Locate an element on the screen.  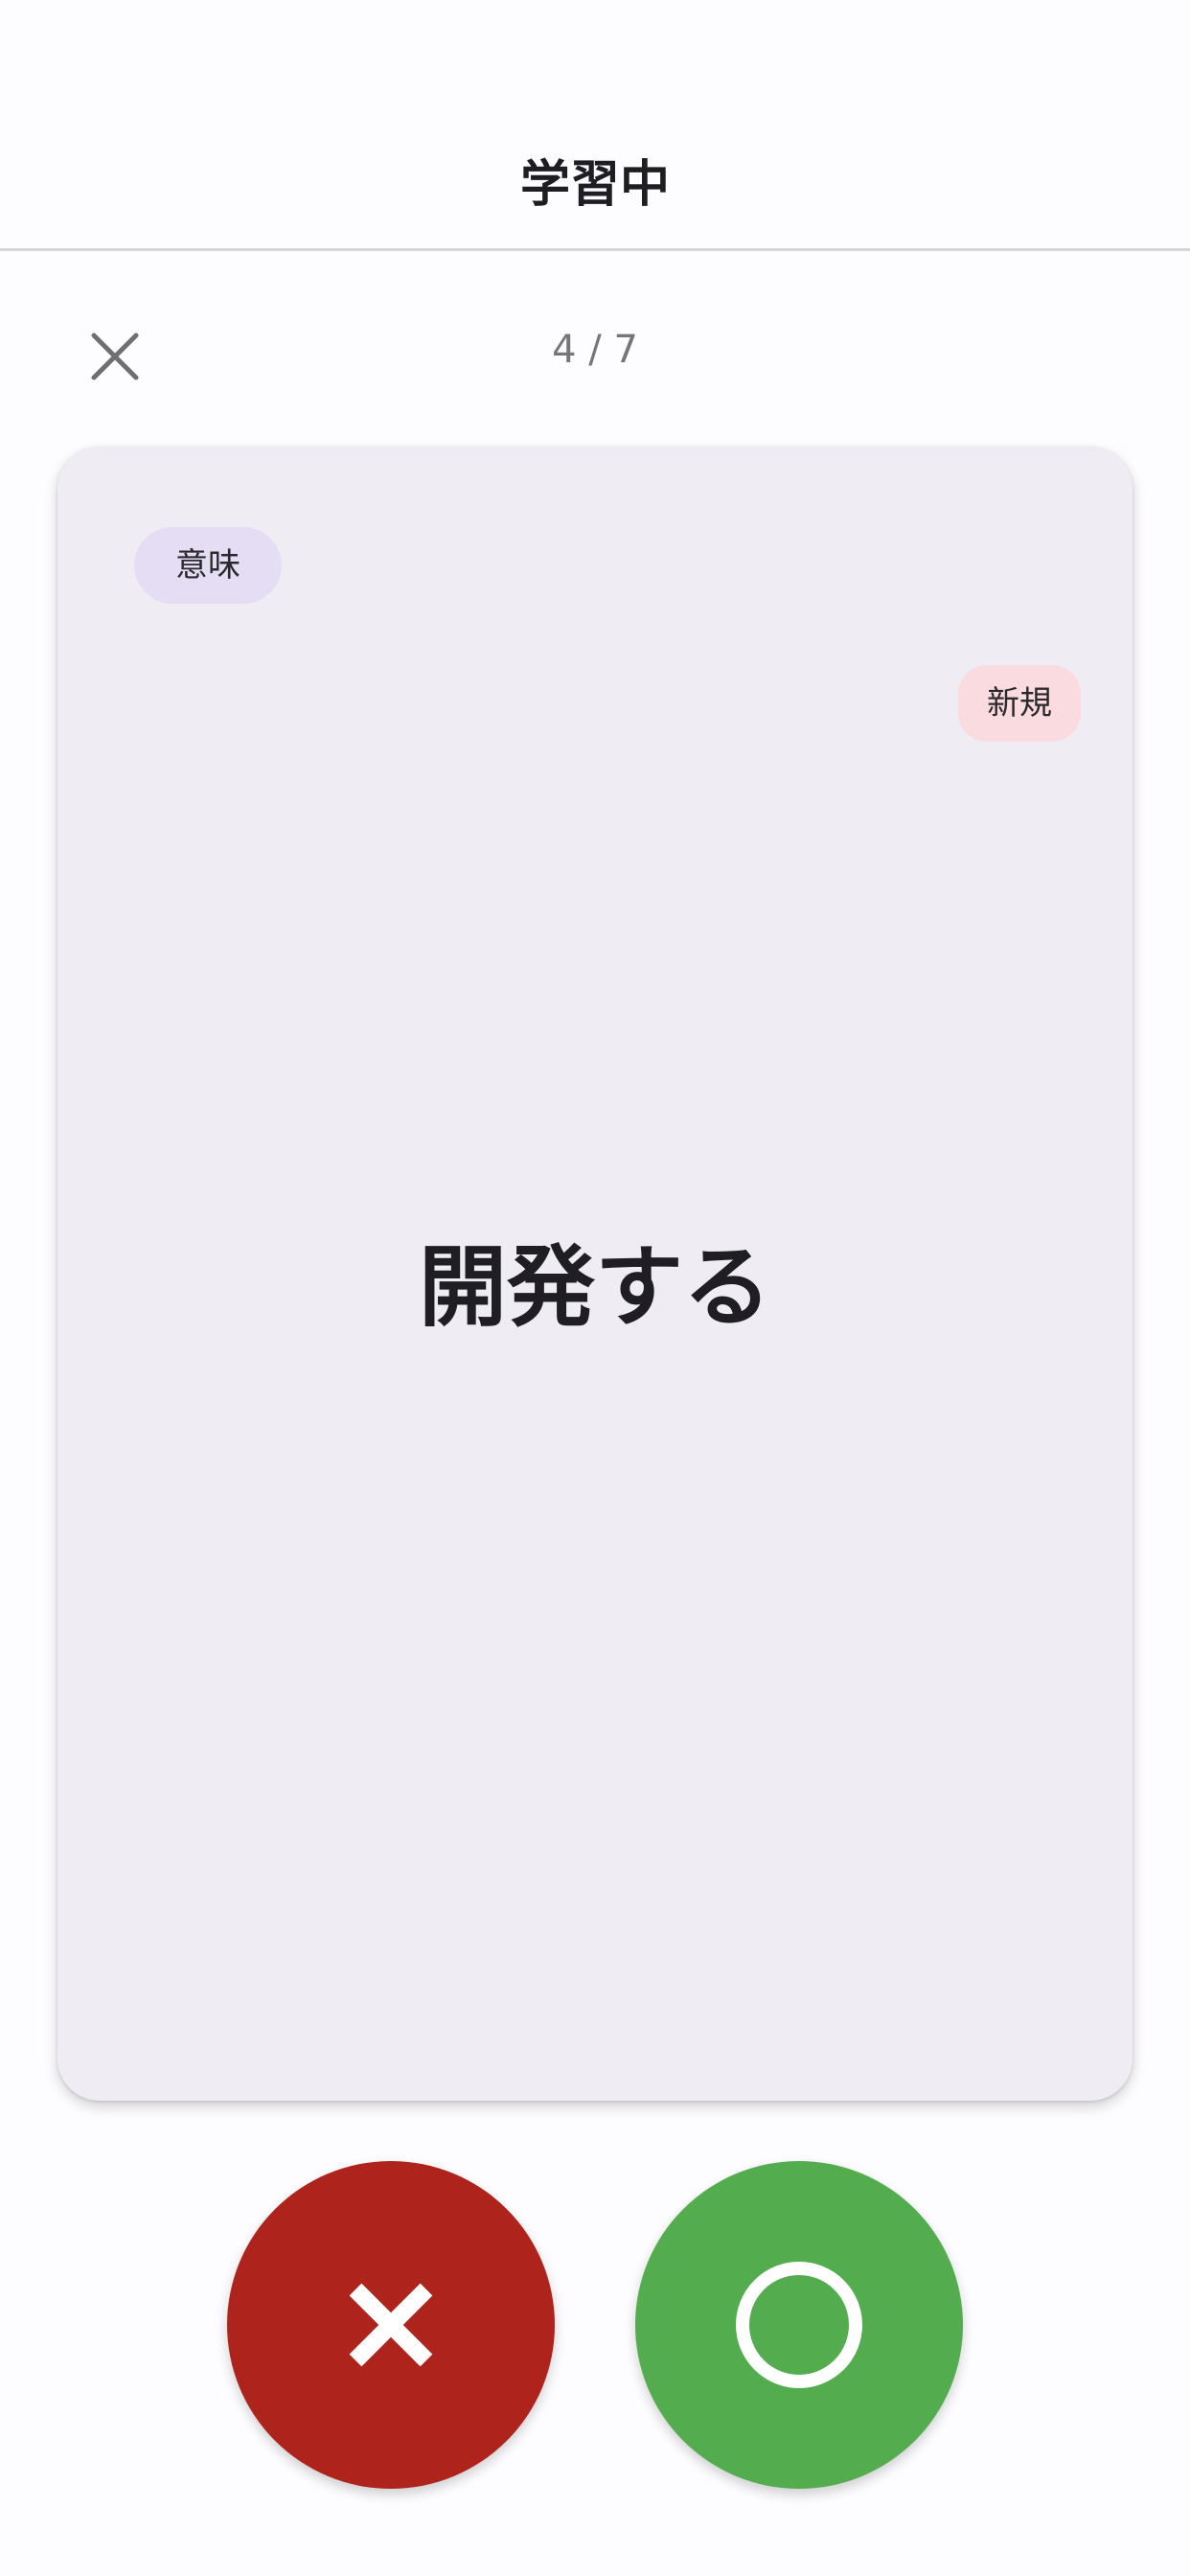
page-title: 学習中 is located at coordinates (594, 185).